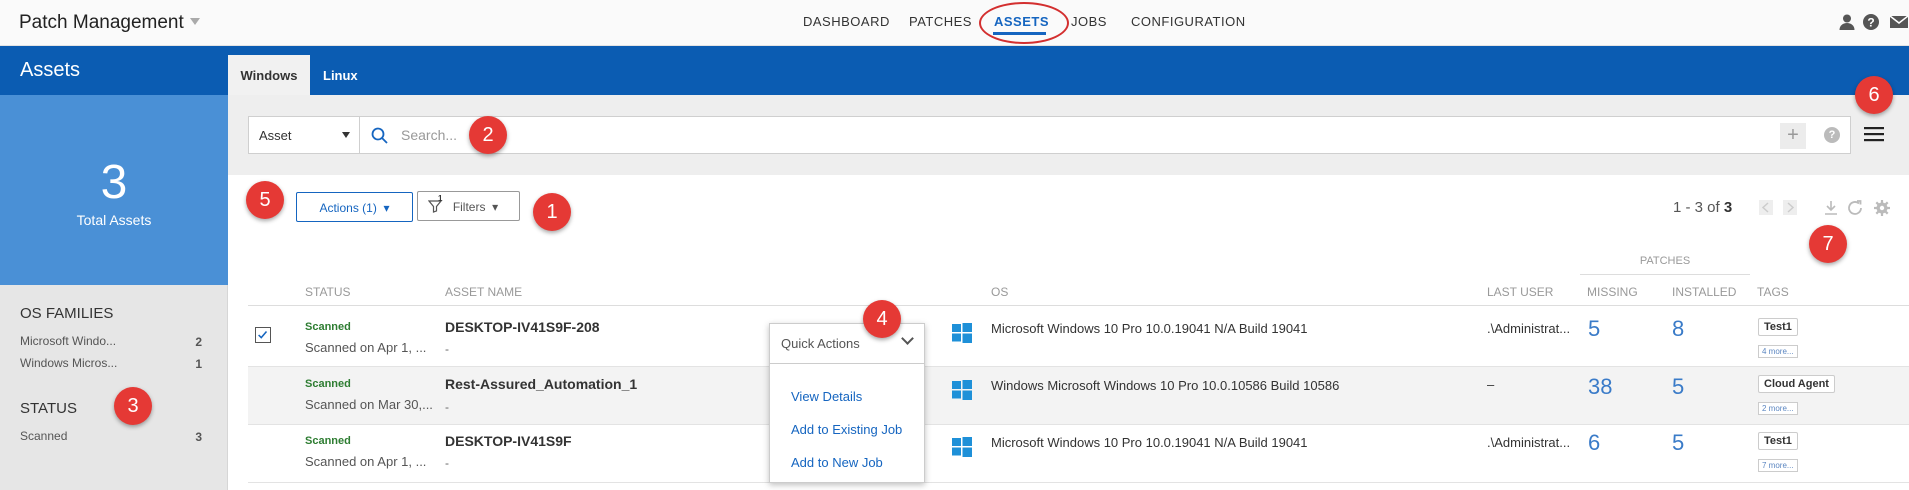  Describe the element at coordinates (1491, 384) in the screenshot. I see `last-user-text: –` at that location.